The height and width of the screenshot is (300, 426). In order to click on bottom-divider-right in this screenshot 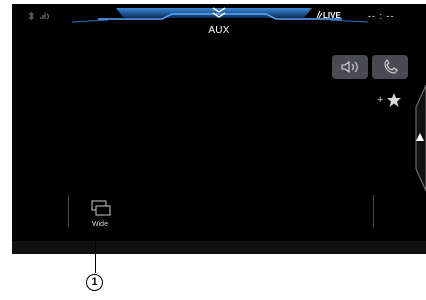, I will do `click(373, 211)`.